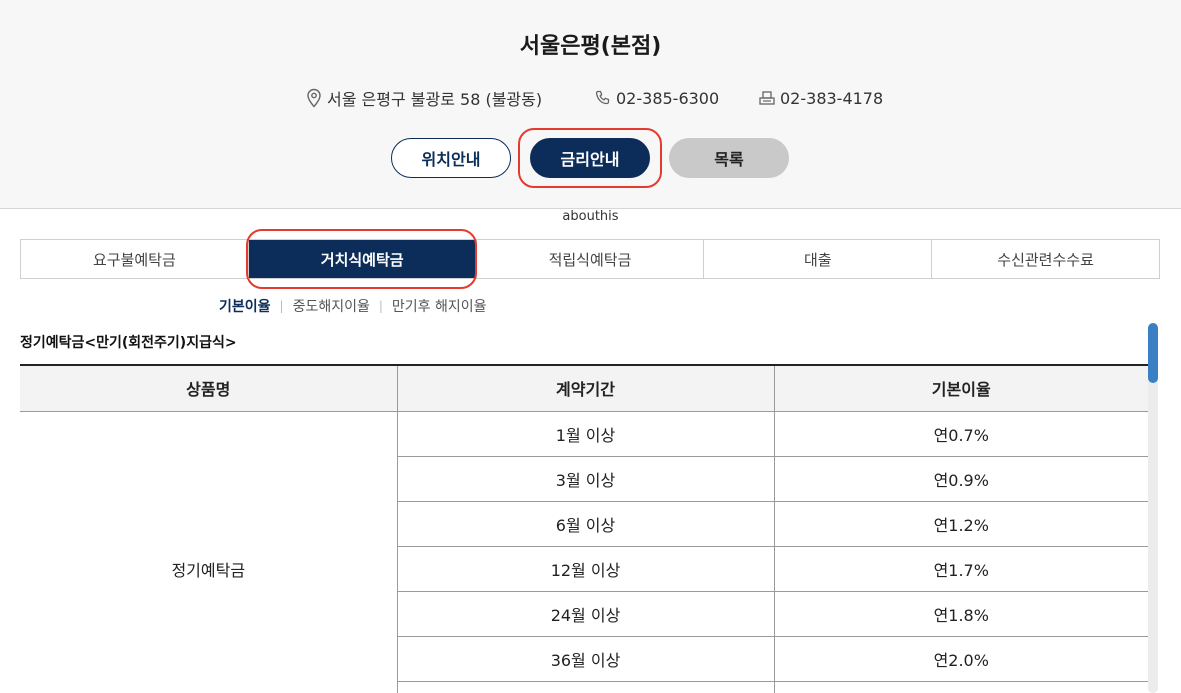 Image resolution: width=1181 pixels, height=693 pixels. I want to click on term-cell: 1월 이상, so click(586, 434).